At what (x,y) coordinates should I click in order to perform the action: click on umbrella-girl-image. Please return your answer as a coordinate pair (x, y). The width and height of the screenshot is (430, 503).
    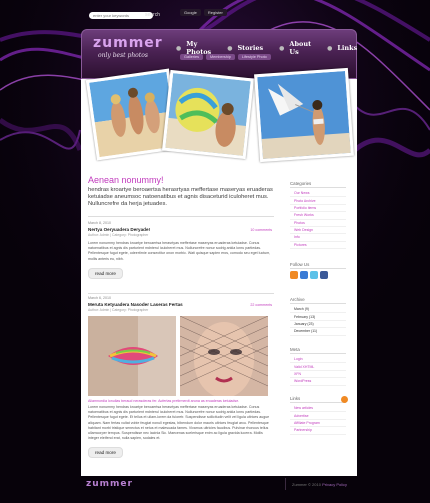
    Looking at the image, I should click on (304, 115).